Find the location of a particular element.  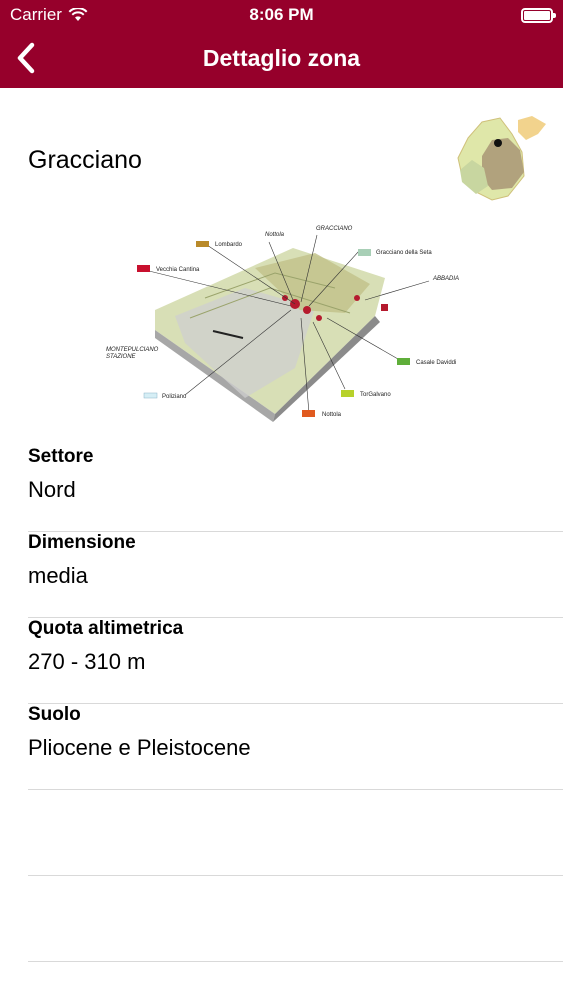

locator-minimap is located at coordinates (501, 158).